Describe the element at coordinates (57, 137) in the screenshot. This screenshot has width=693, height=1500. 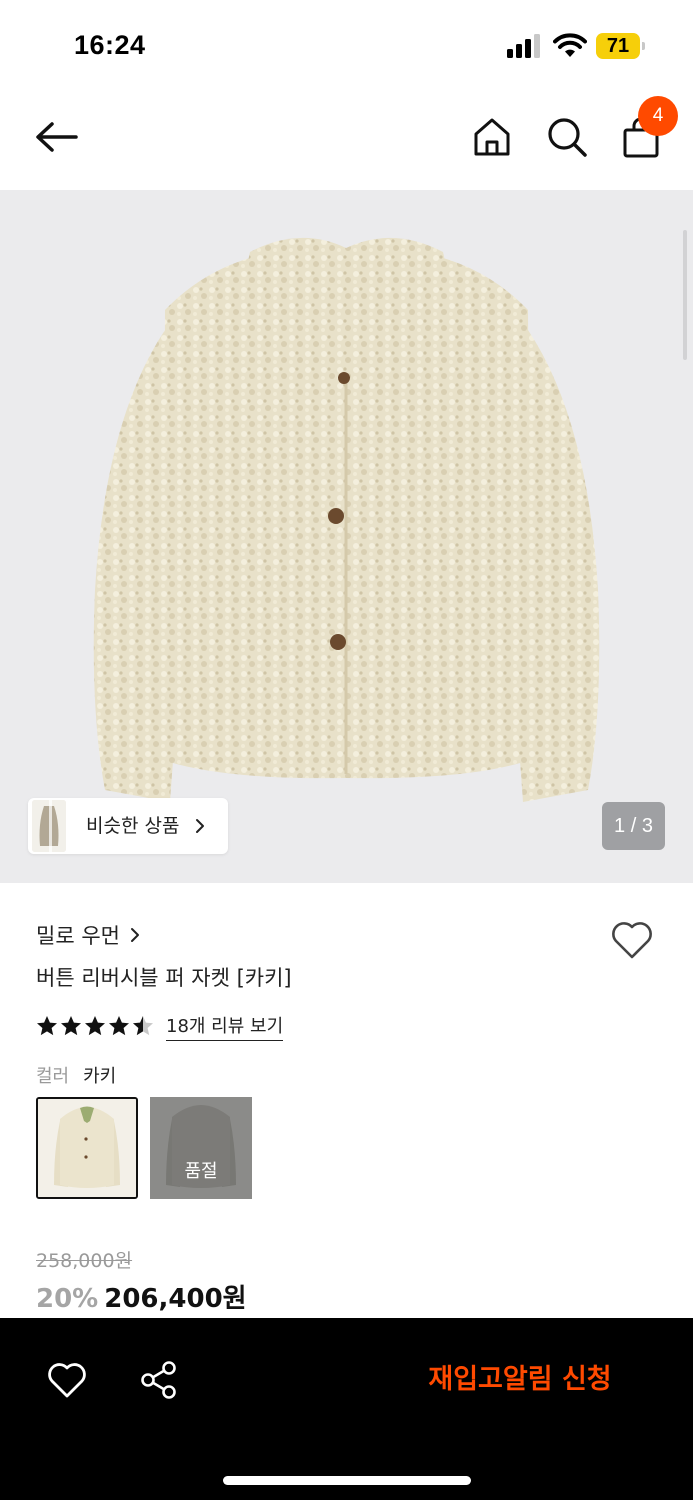
I see `back-arrow-icon` at that location.